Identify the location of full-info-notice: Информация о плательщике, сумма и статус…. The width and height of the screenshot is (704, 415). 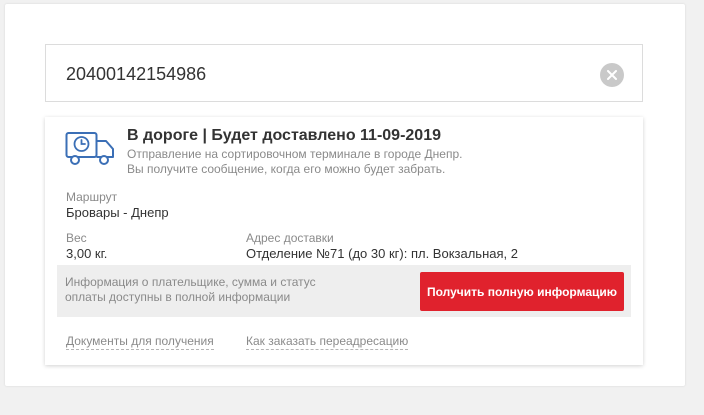
(210, 290).